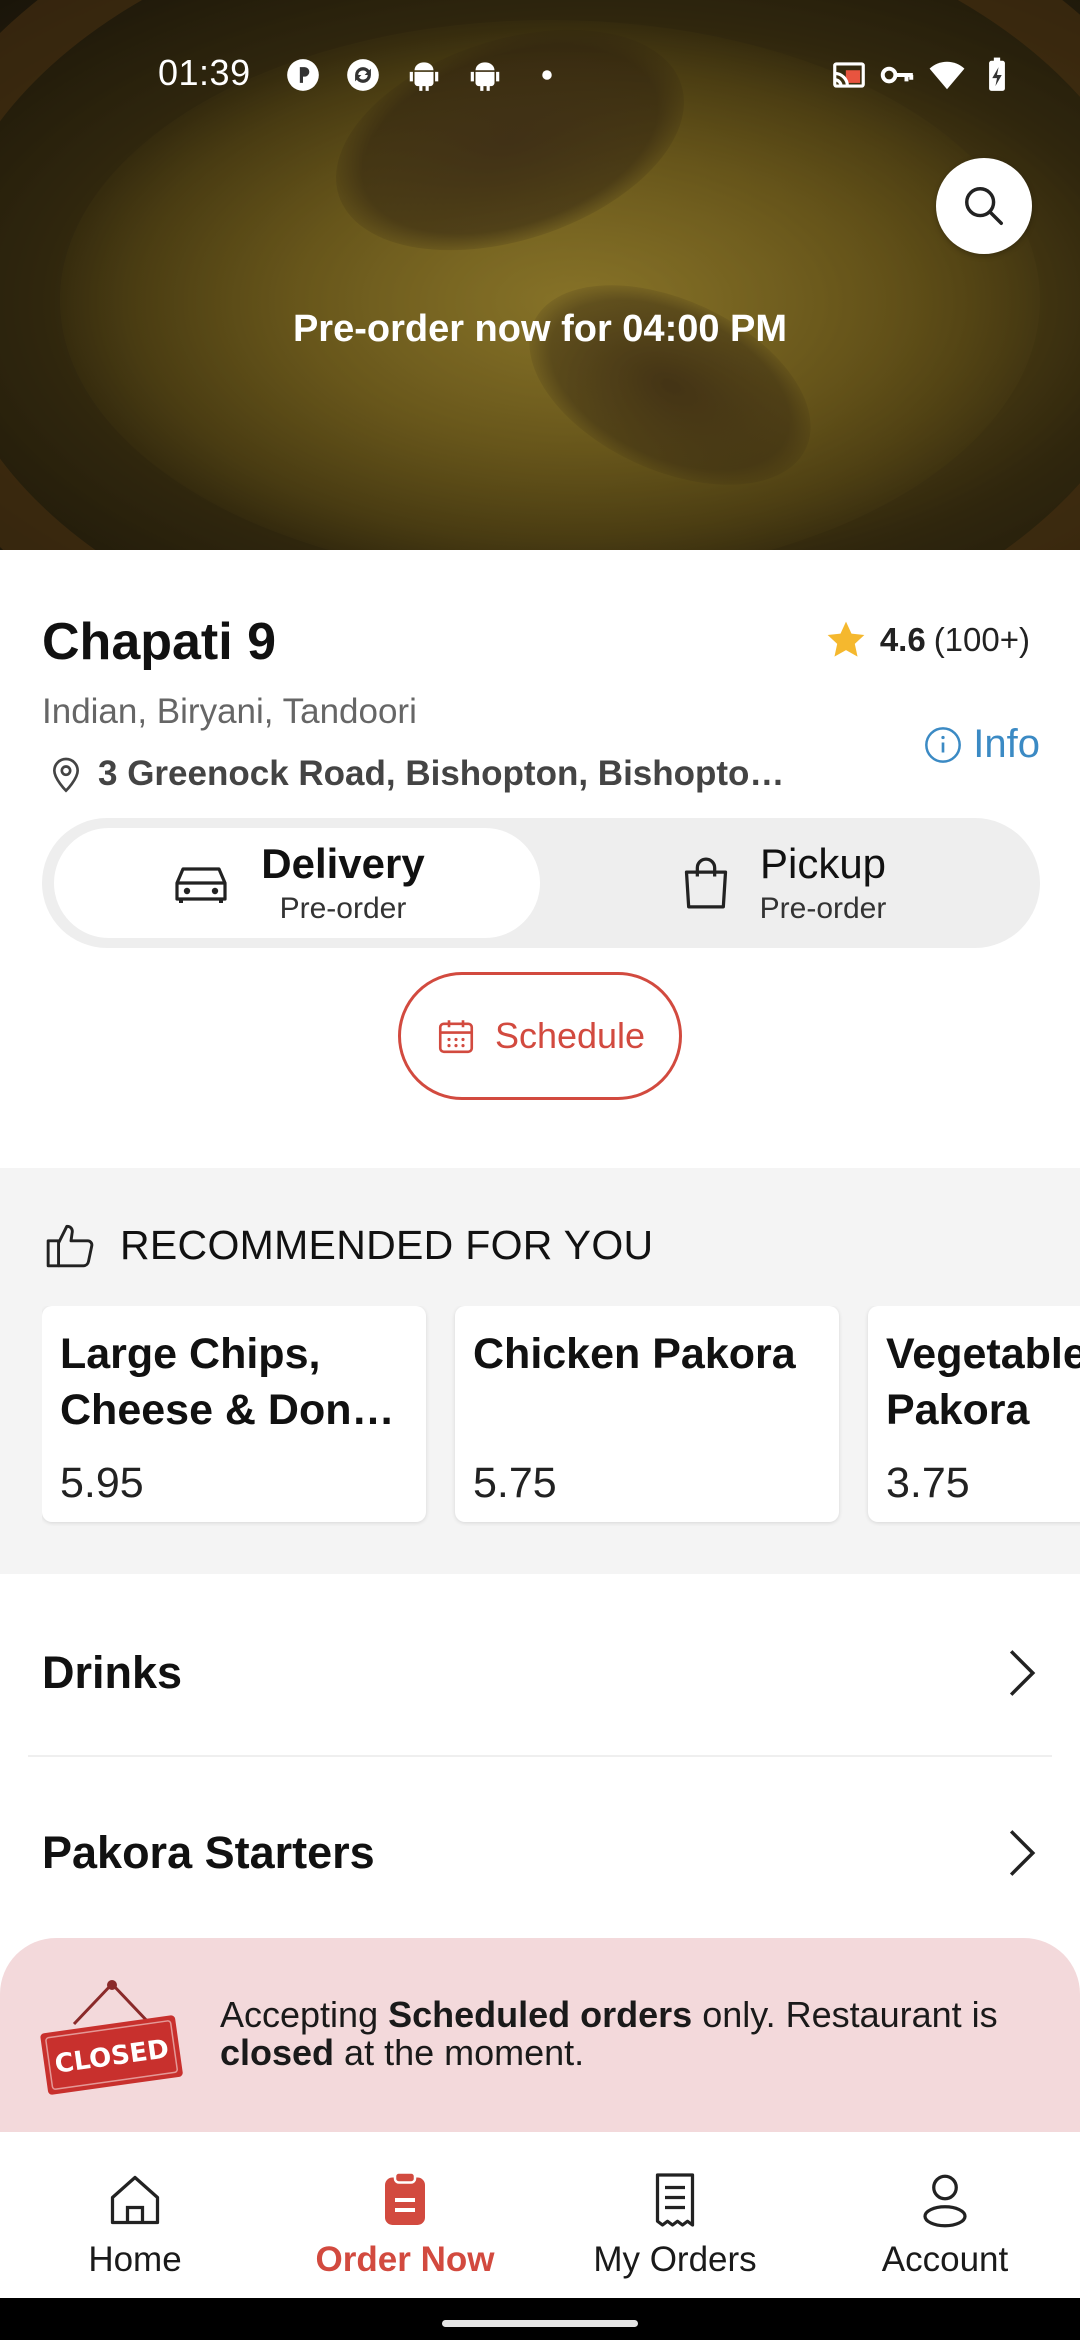 This screenshot has width=1080, height=2340. I want to click on wifi-icon, so click(947, 75).